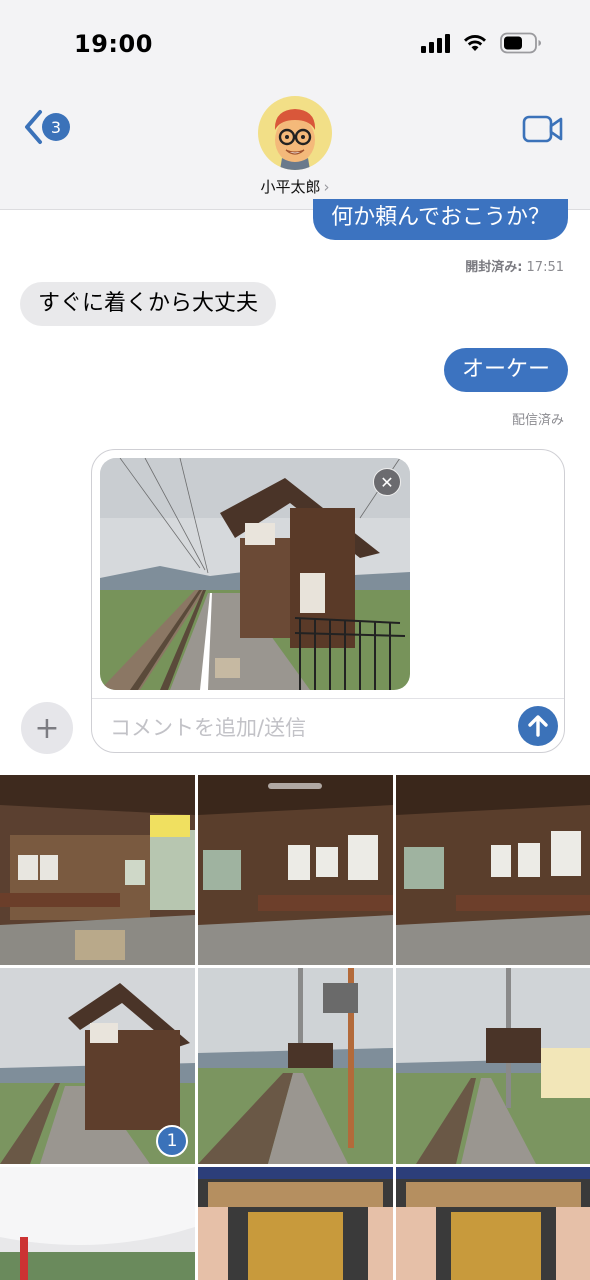 The width and height of the screenshot is (590, 1280). I want to click on status-icons, so click(481, 43).